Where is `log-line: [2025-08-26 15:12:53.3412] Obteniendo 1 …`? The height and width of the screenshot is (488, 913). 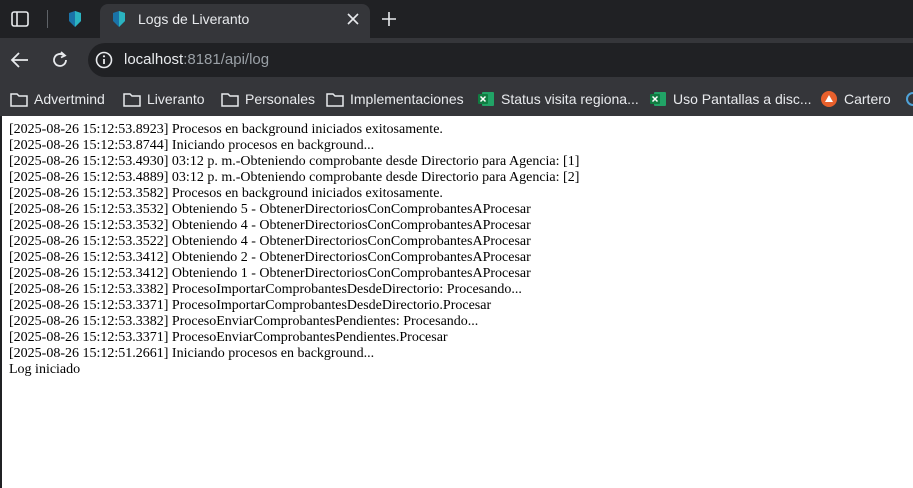
log-line: [2025-08-26 15:12:53.3412] Obteniendo 1 … is located at coordinates (270, 273).